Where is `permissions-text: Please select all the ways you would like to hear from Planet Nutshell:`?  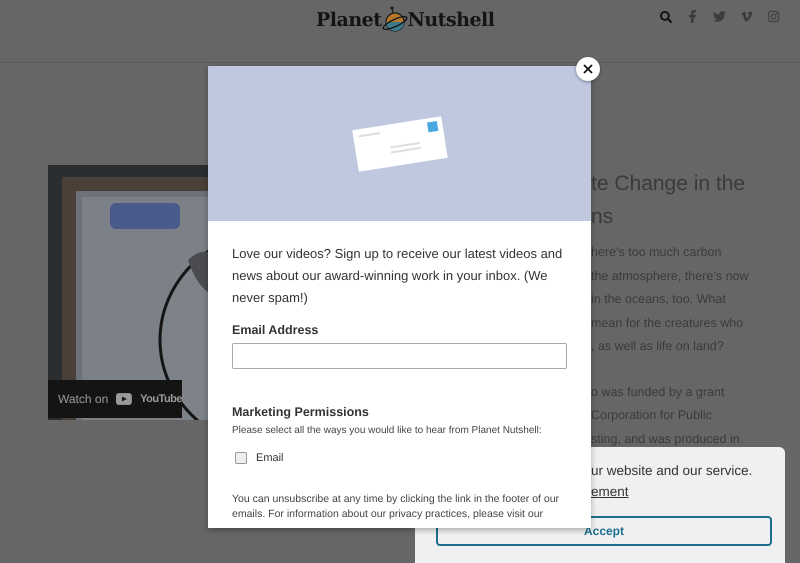 permissions-text: Please select all the ways you would like to hear from Planet Nutshell: is located at coordinates (387, 430).